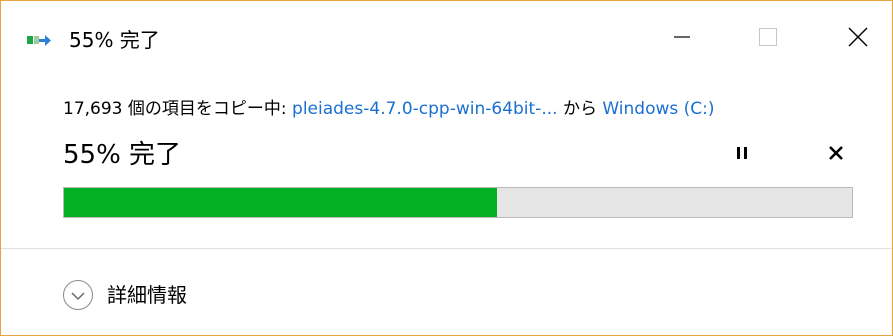  Describe the element at coordinates (147, 295) in the screenshot. I see `details-label: 詳細情報` at that location.